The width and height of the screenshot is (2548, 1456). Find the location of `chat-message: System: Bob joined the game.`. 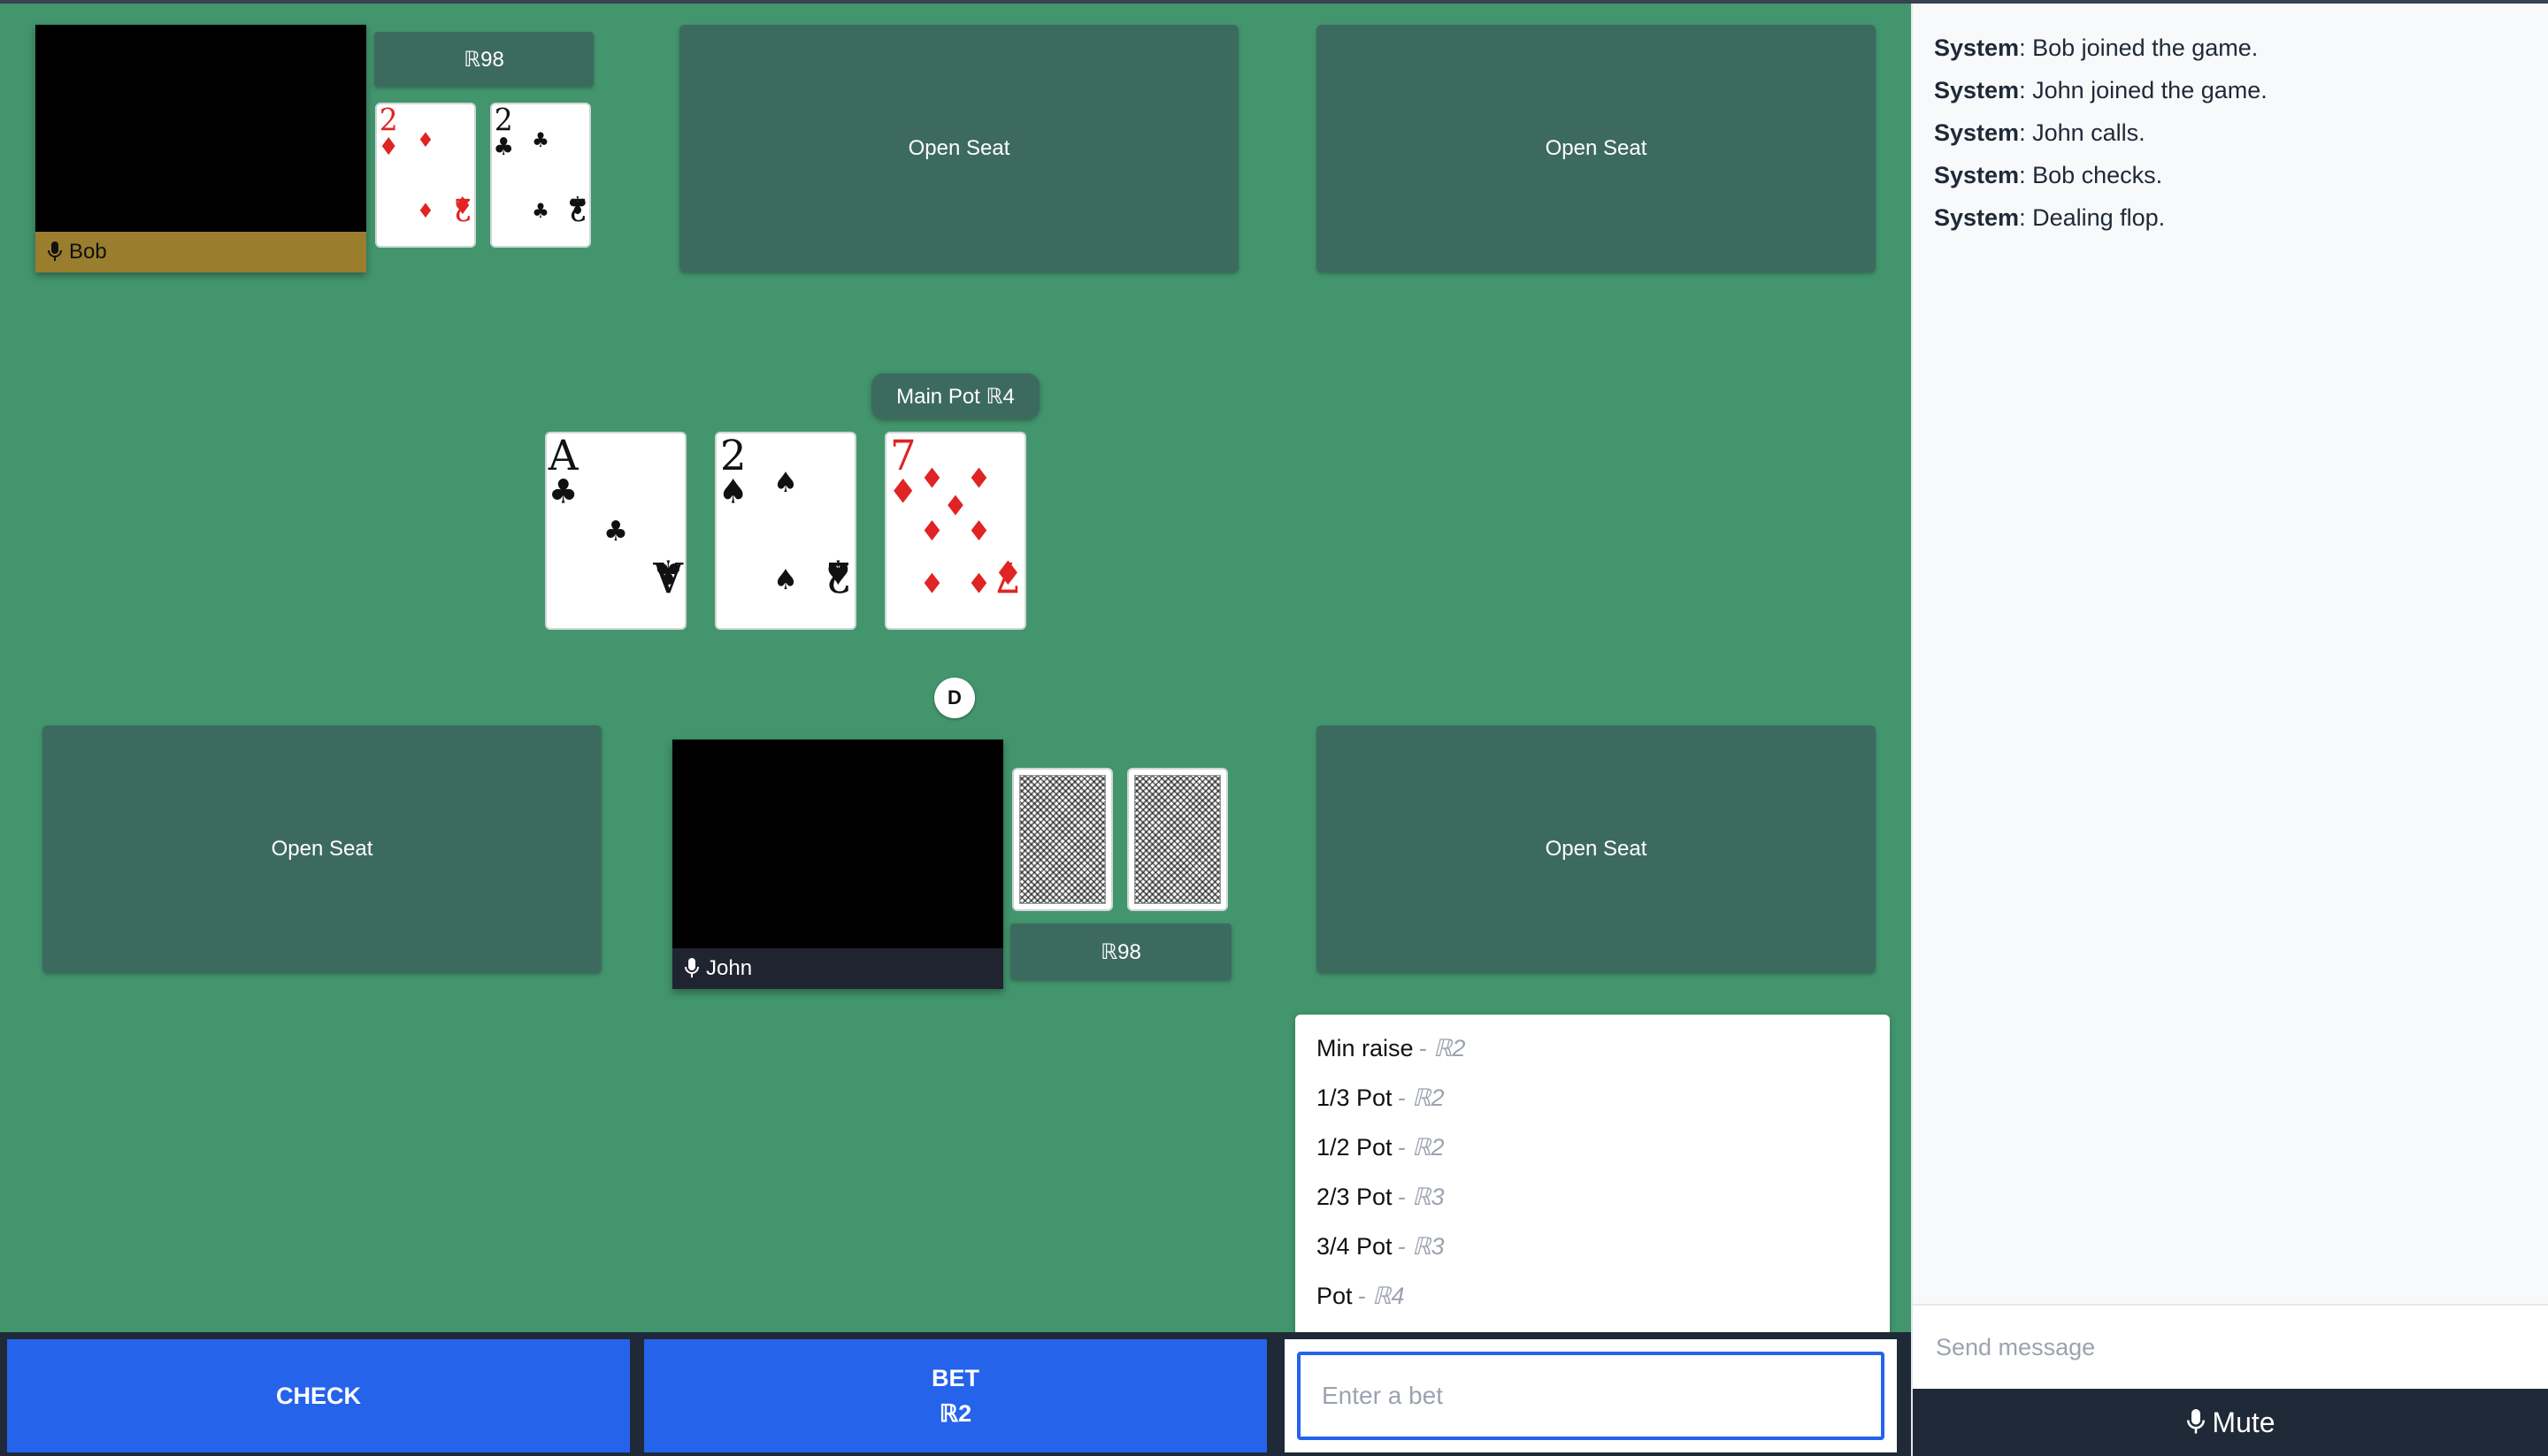

chat-message: System: Bob joined the game. is located at coordinates (2230, 48).